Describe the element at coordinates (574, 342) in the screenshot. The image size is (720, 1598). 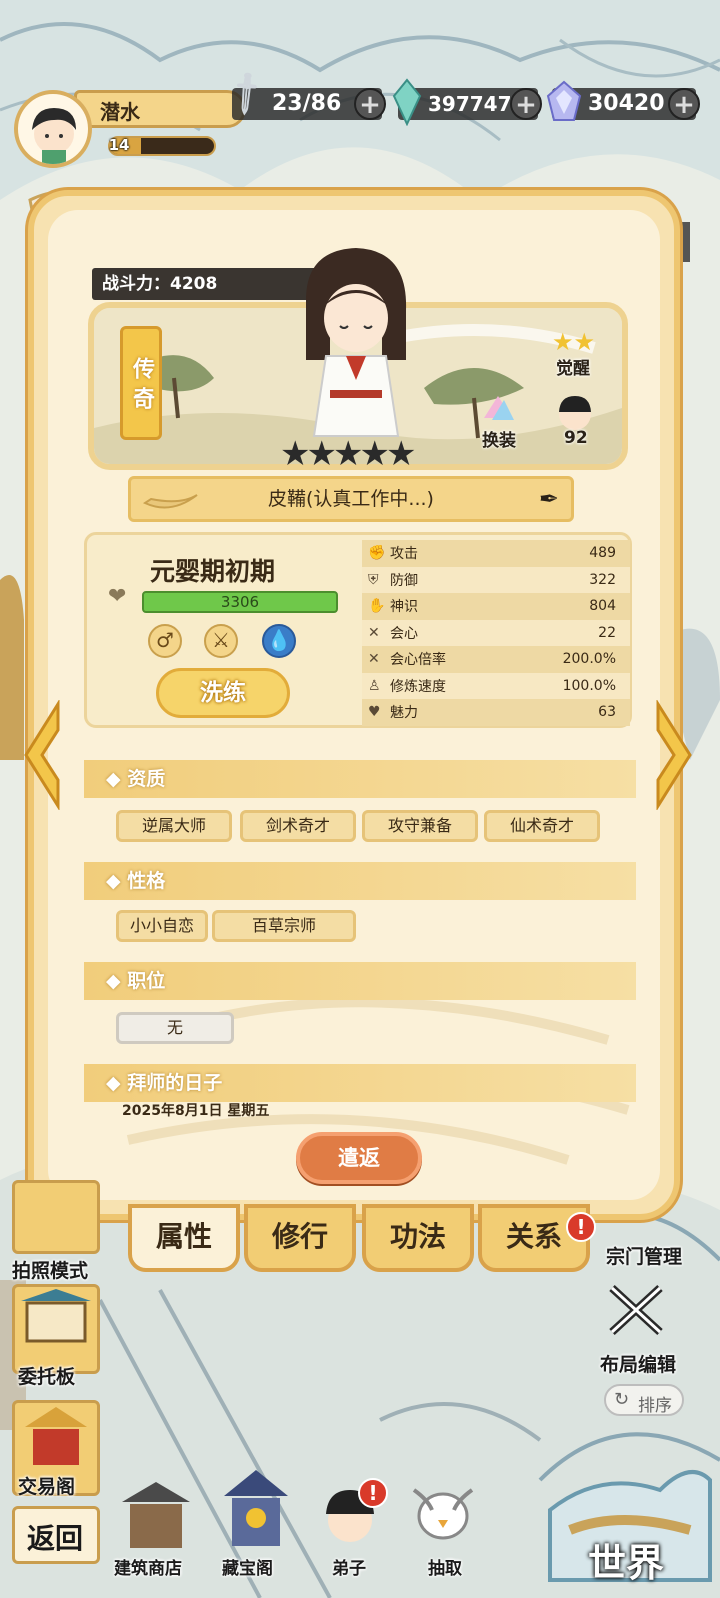
I see `star-icon: ★★` at that location.